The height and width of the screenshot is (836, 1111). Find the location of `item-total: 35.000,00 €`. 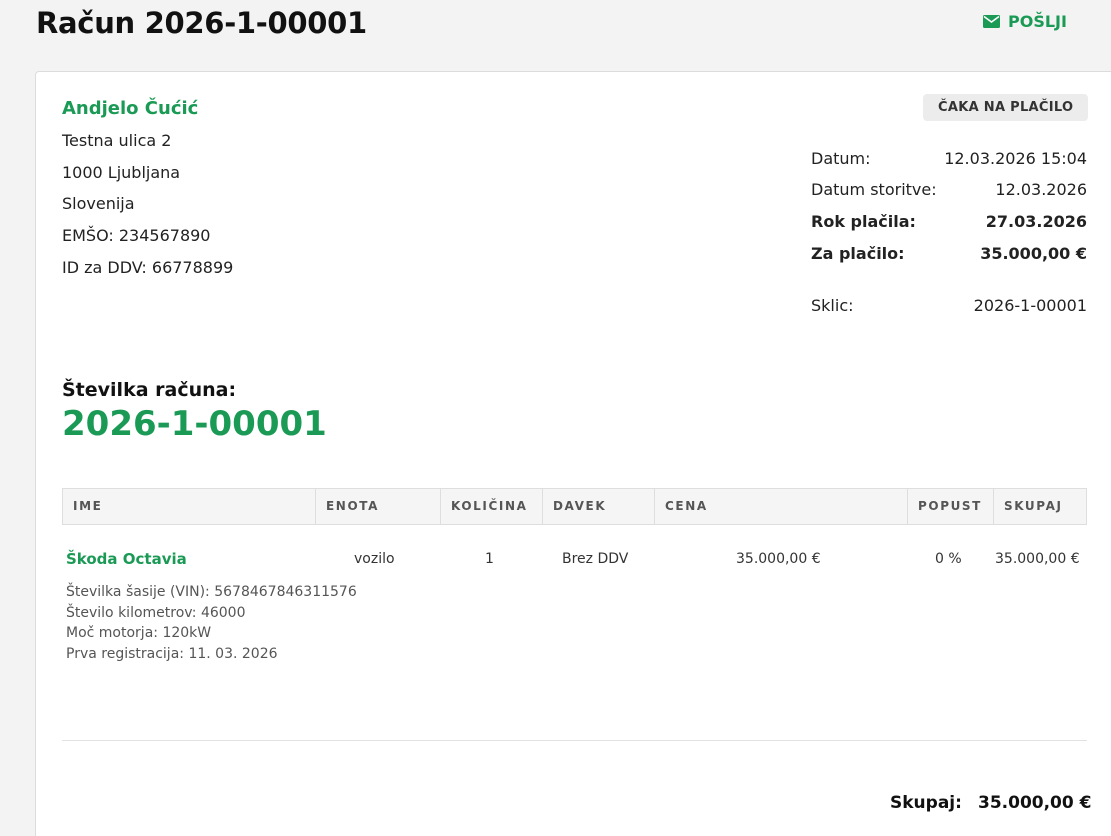

item-total: 35.000,00 € is located at coordinates (1037, 559).